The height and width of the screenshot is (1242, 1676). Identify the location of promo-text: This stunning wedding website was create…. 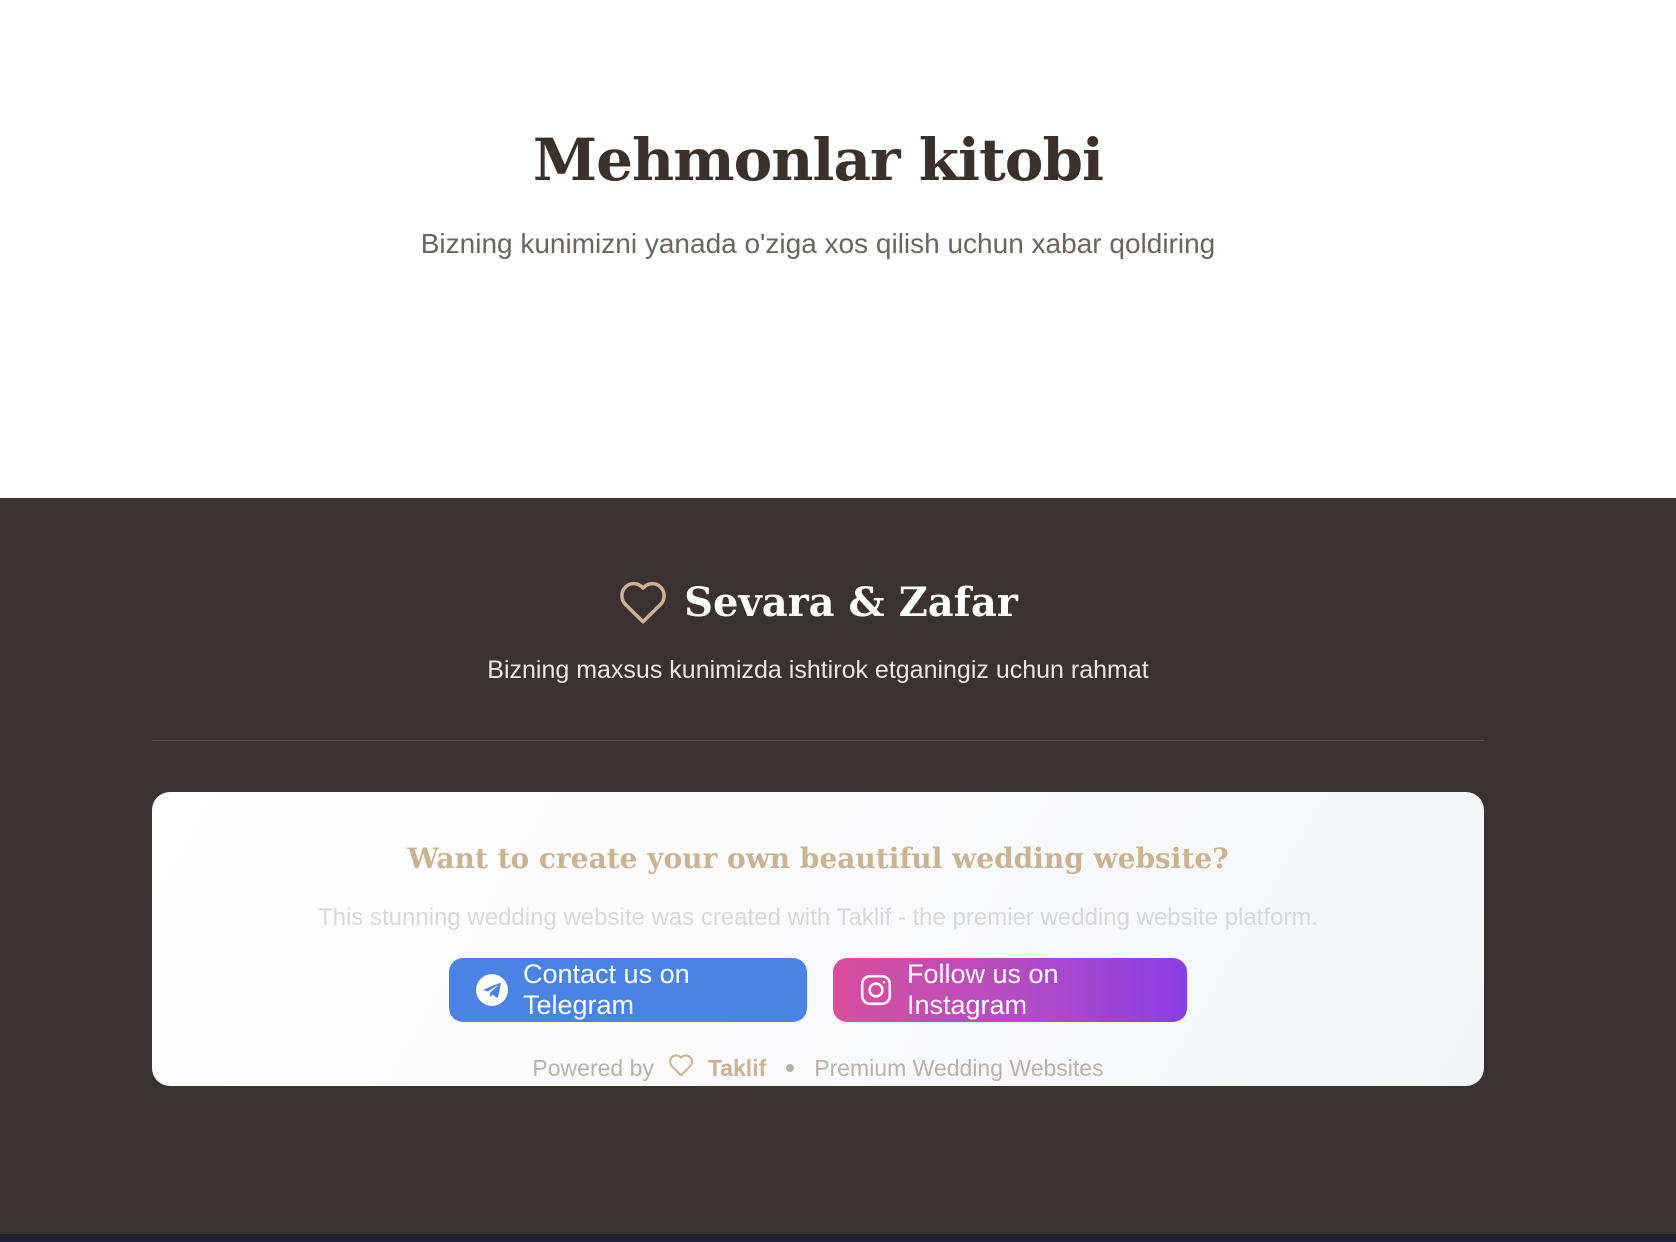
(818, 917).